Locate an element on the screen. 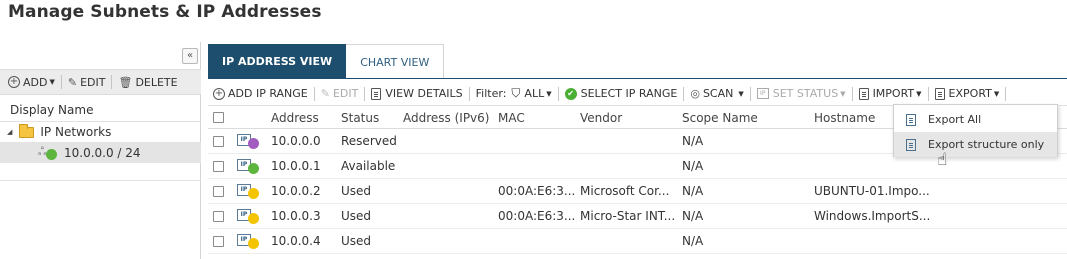 The image size is (1067, 259). tab-underline is located at coordinates (637, 78).